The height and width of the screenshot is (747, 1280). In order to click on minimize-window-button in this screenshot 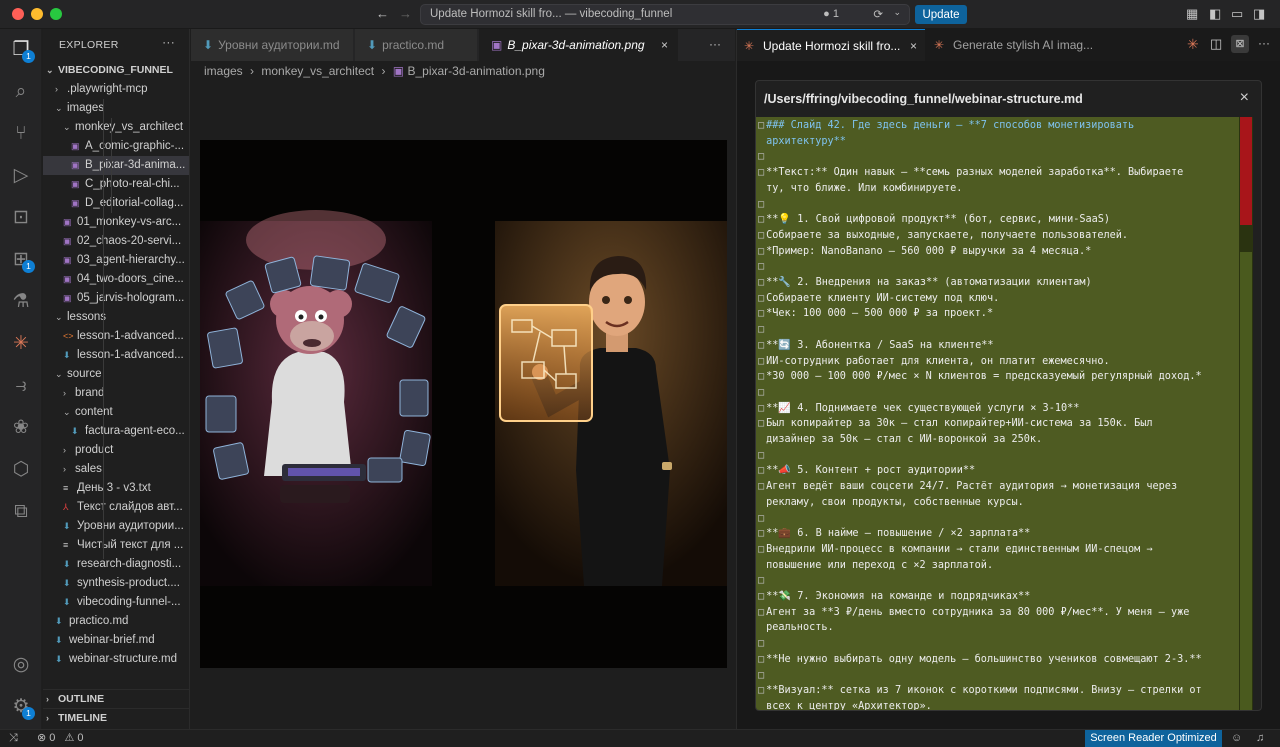, I will do `click(37, 14)`.